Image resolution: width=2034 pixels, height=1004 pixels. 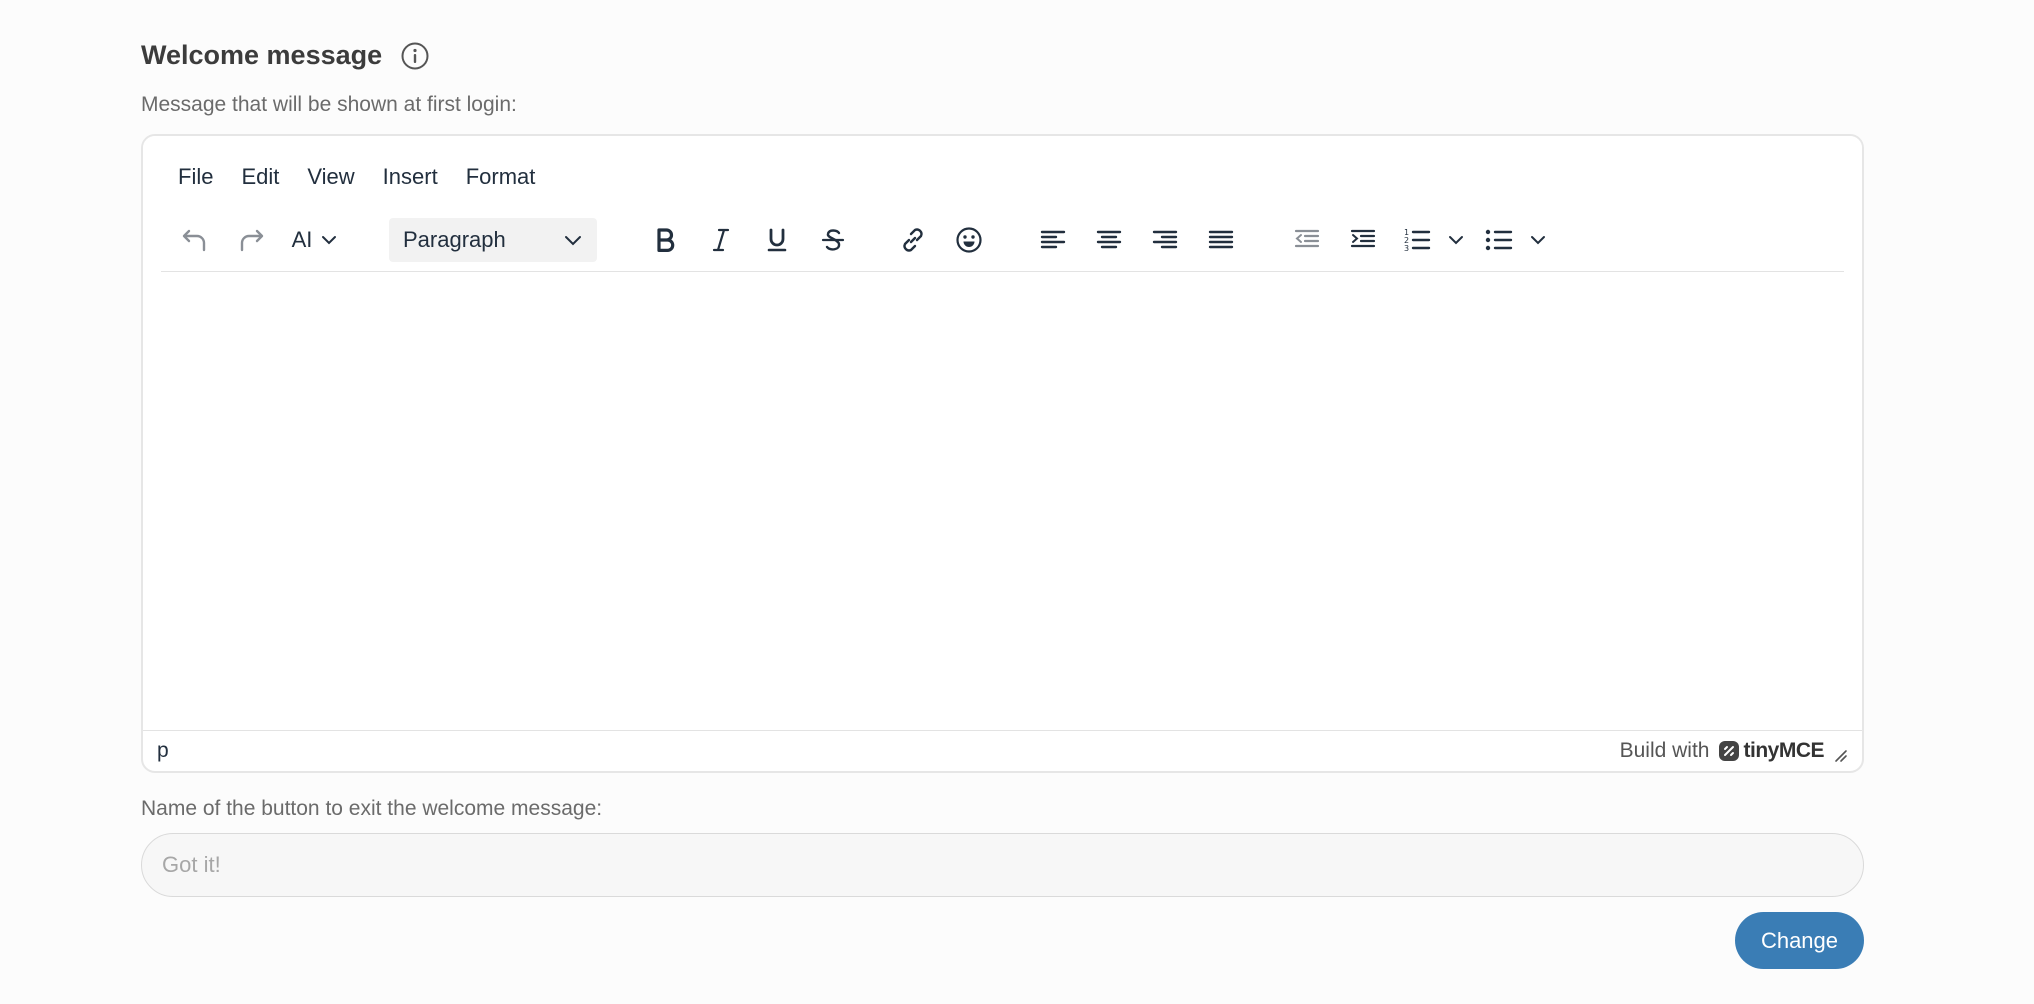 What do you see at coordinates (1499, 240) in the screenshot?
I see `bullet-list-icon` at bounding box center [1499, 240].